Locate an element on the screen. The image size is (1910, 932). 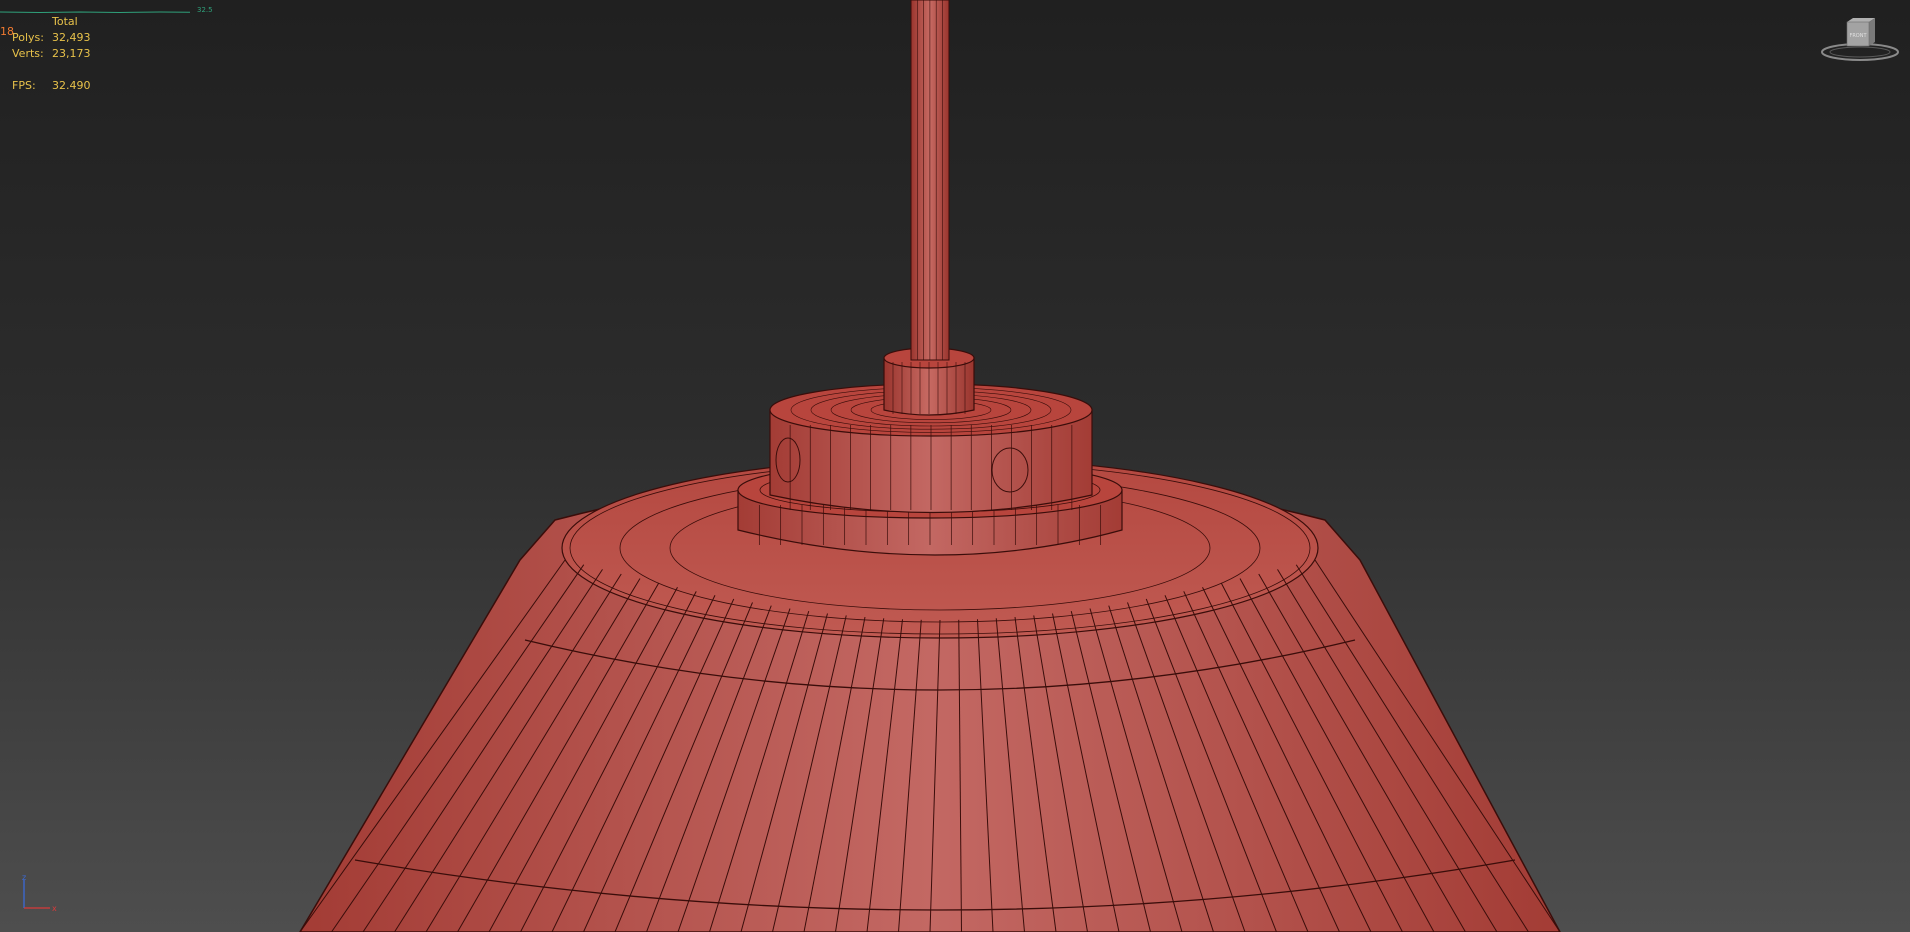
fps-row: FPS: 32.490 is located at coordinates (51, 86).